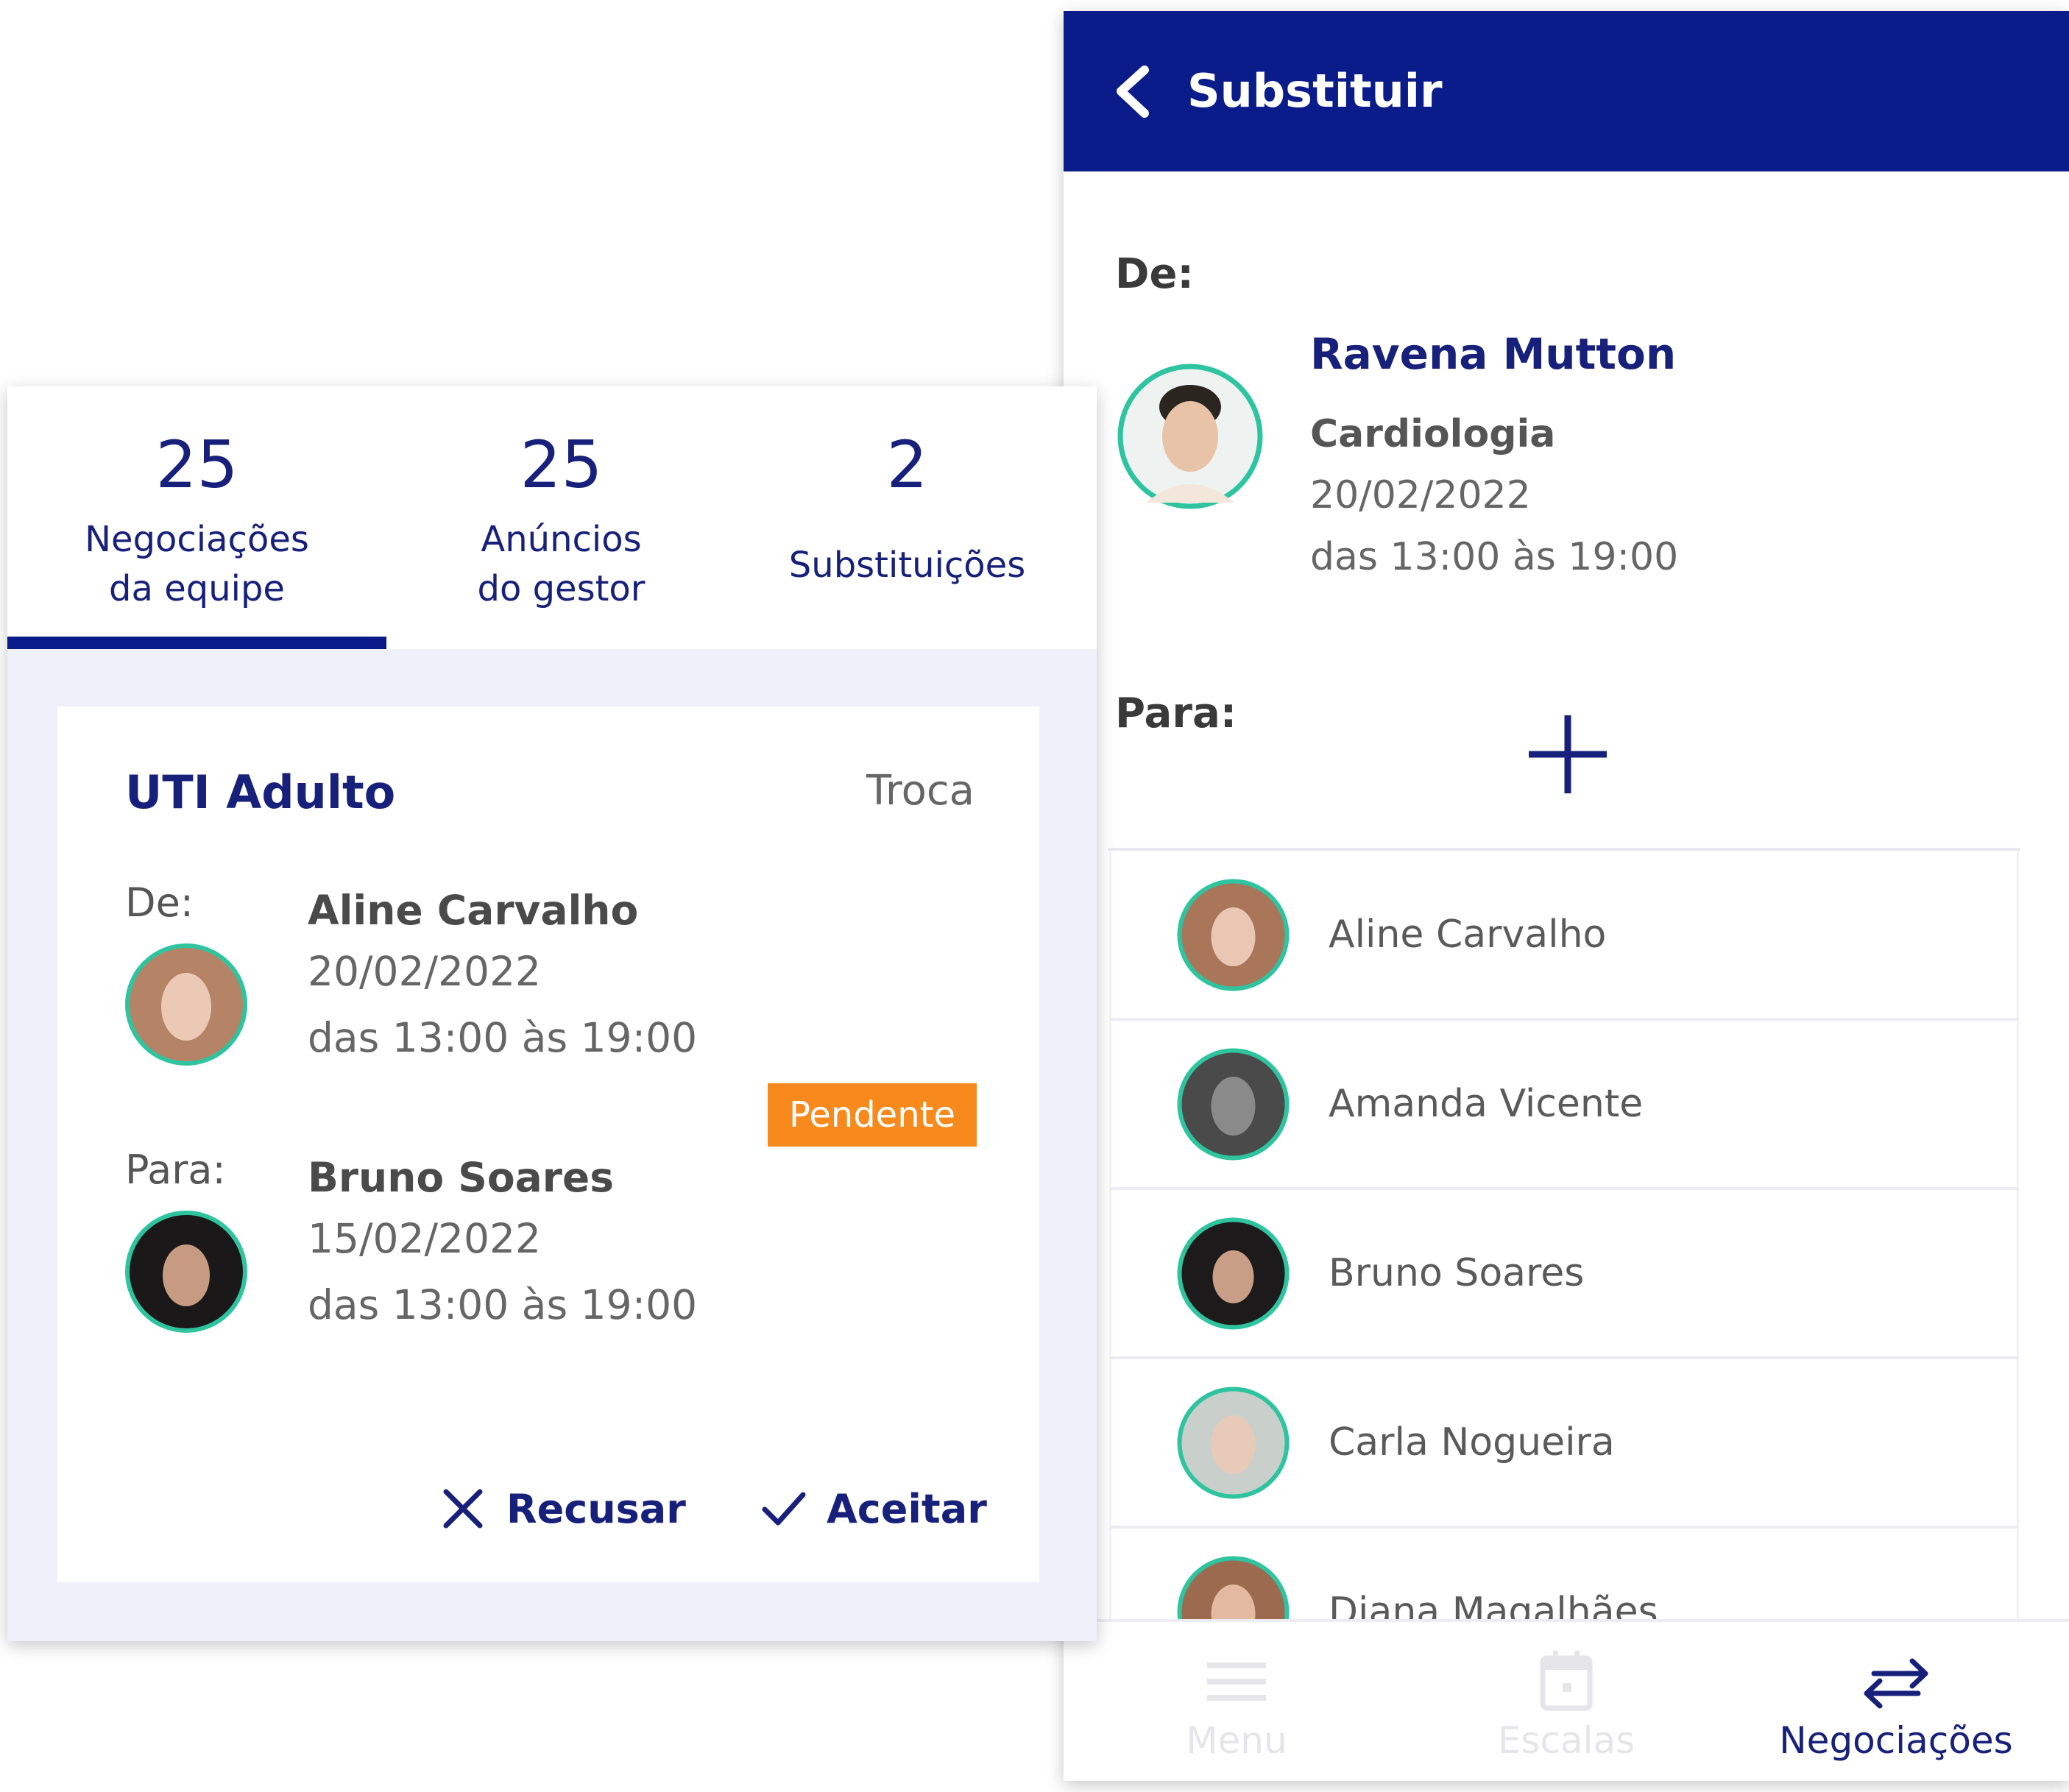 The width and height of the screenshot is (2069, 1792). I want to click on from-name: Aline Carvalho, so click(473, 910).